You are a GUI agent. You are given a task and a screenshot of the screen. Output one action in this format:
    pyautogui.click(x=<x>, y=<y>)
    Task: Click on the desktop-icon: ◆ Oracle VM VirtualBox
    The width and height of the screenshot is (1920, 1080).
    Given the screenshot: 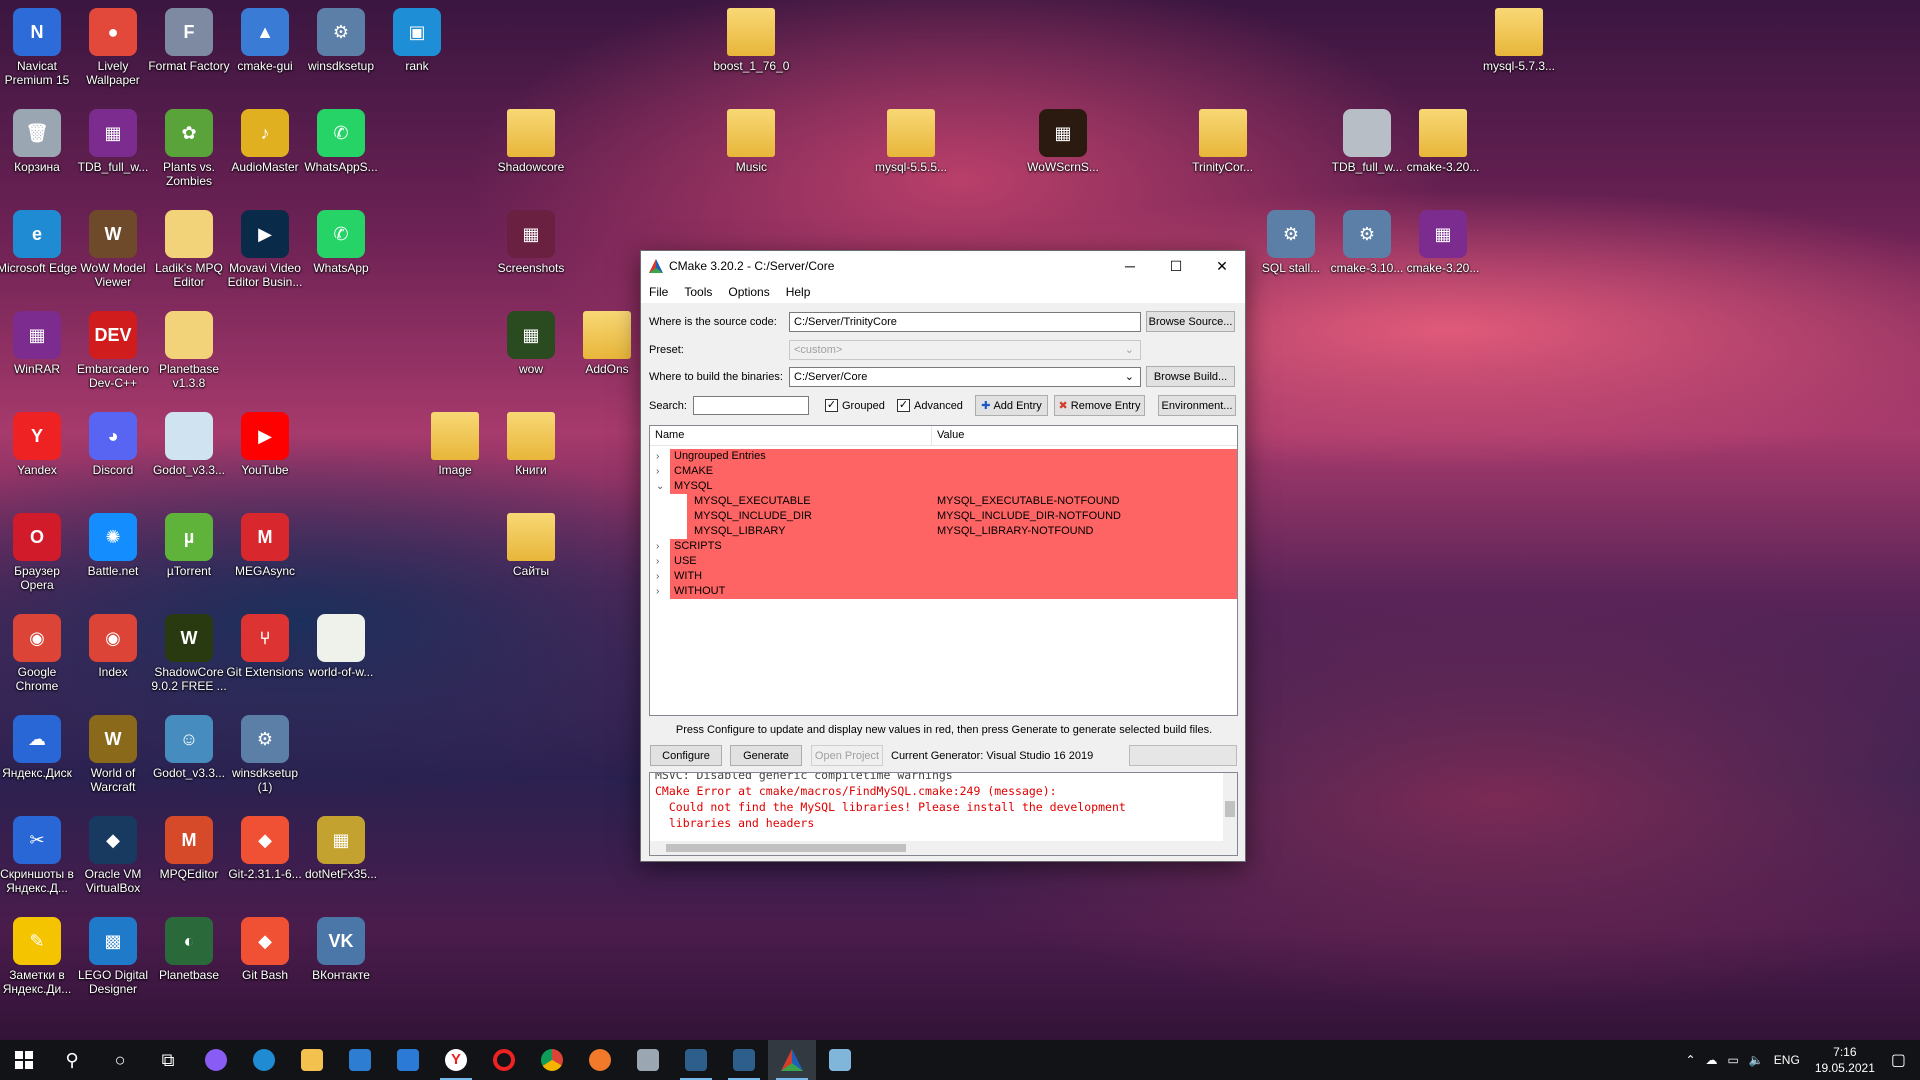 What is the action you would take?
    pyautogui.click(x=113, y=855)
    